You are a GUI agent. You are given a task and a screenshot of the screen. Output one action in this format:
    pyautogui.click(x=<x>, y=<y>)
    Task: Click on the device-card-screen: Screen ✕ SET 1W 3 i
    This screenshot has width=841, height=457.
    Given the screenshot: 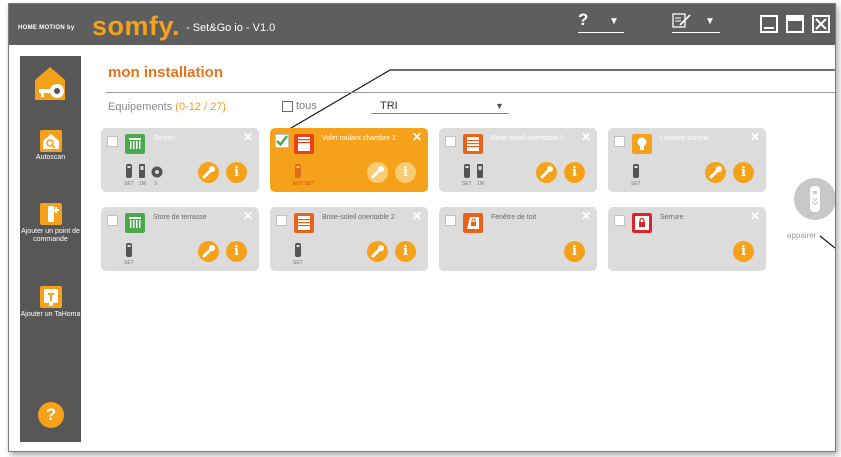 What is the action you would take?
    pyautogui.click(x=180, y=160)
    